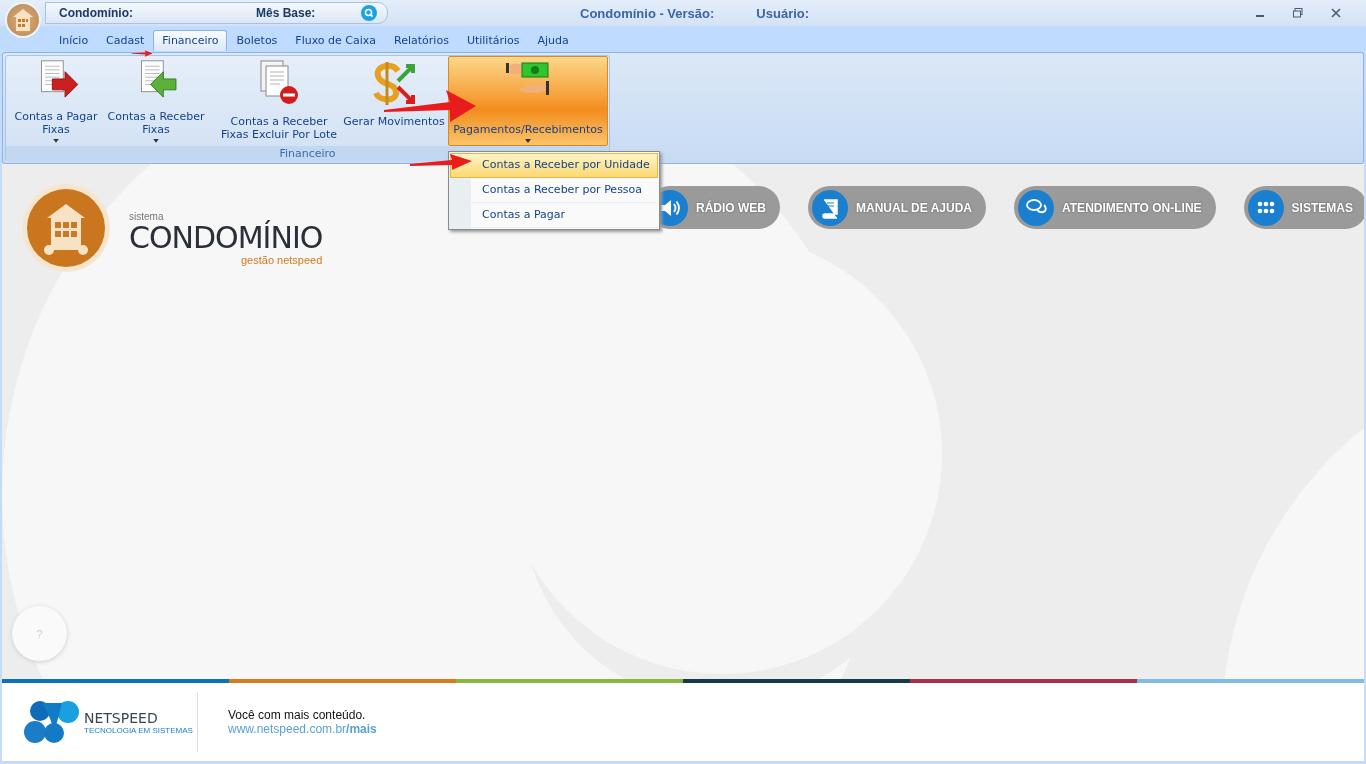 The height and width of the screenshot is (764, 1366). Describe the element at coordinates (146, 216) in the screenshot. I see `brand-caption: sistema` at that location.